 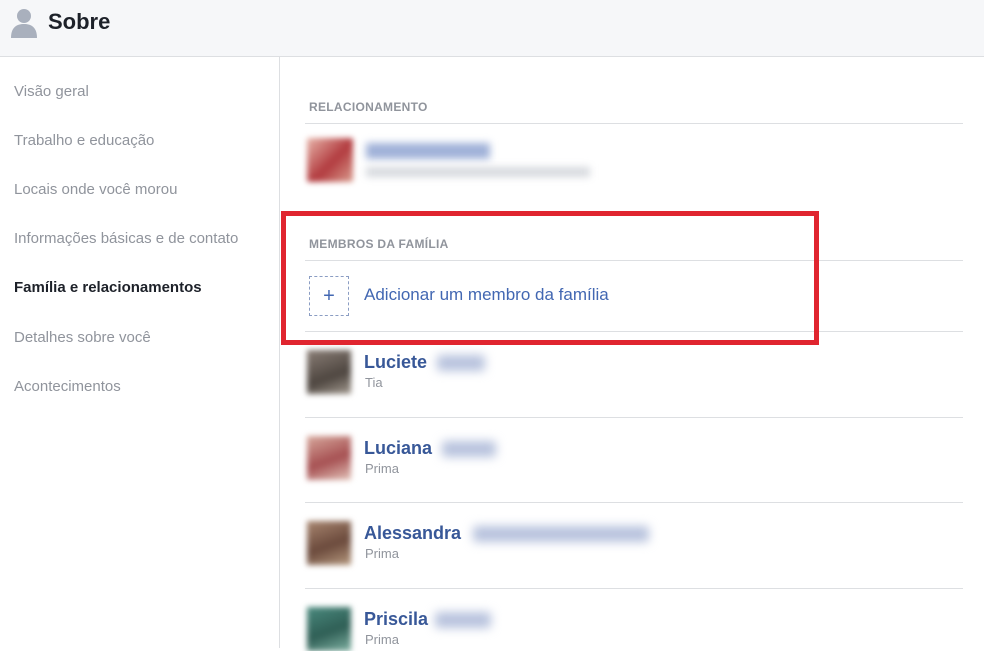 What do you see at coordinates (478, 172) in the screenshot?
I see `partner-detail-redacted` at bounding box center [478, 172].